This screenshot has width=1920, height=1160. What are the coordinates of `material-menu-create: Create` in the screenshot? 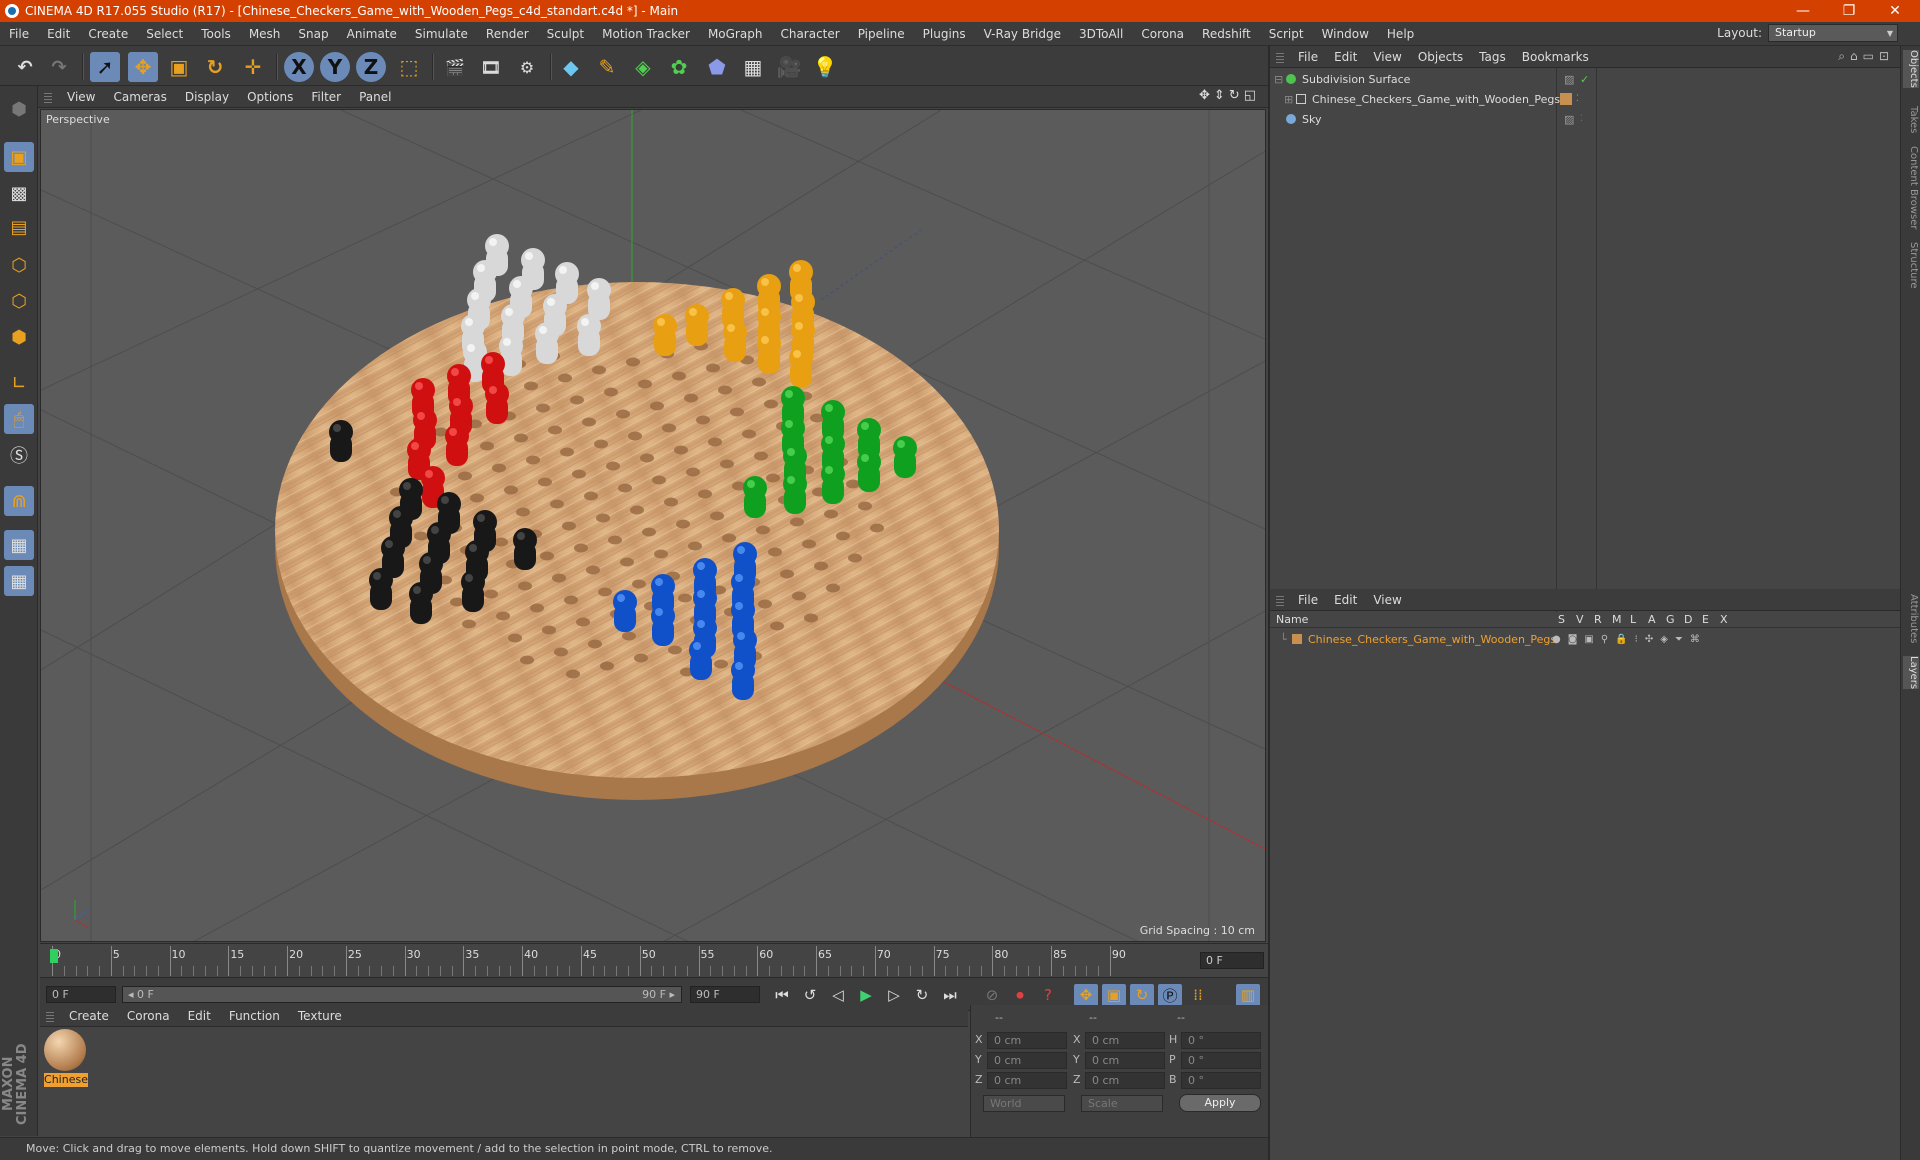 It's located at (89, 1016).